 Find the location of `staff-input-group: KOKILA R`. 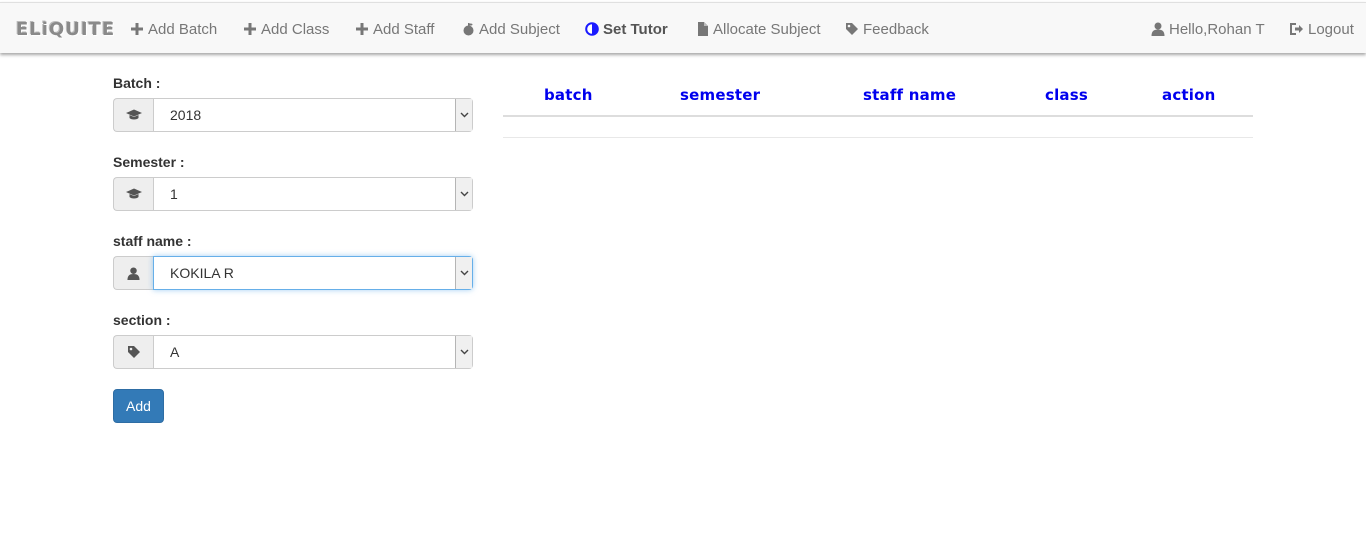

staff-input-group: KOKILA R is located at coordinates (293, 273).